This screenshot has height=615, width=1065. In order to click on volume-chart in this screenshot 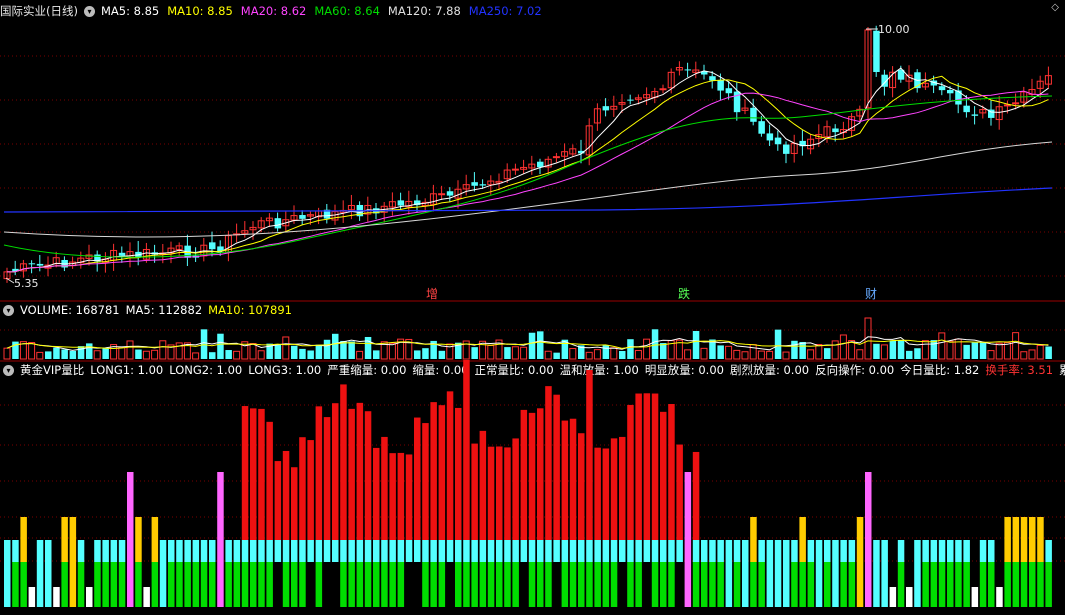, I will do `click(532, 331)`.